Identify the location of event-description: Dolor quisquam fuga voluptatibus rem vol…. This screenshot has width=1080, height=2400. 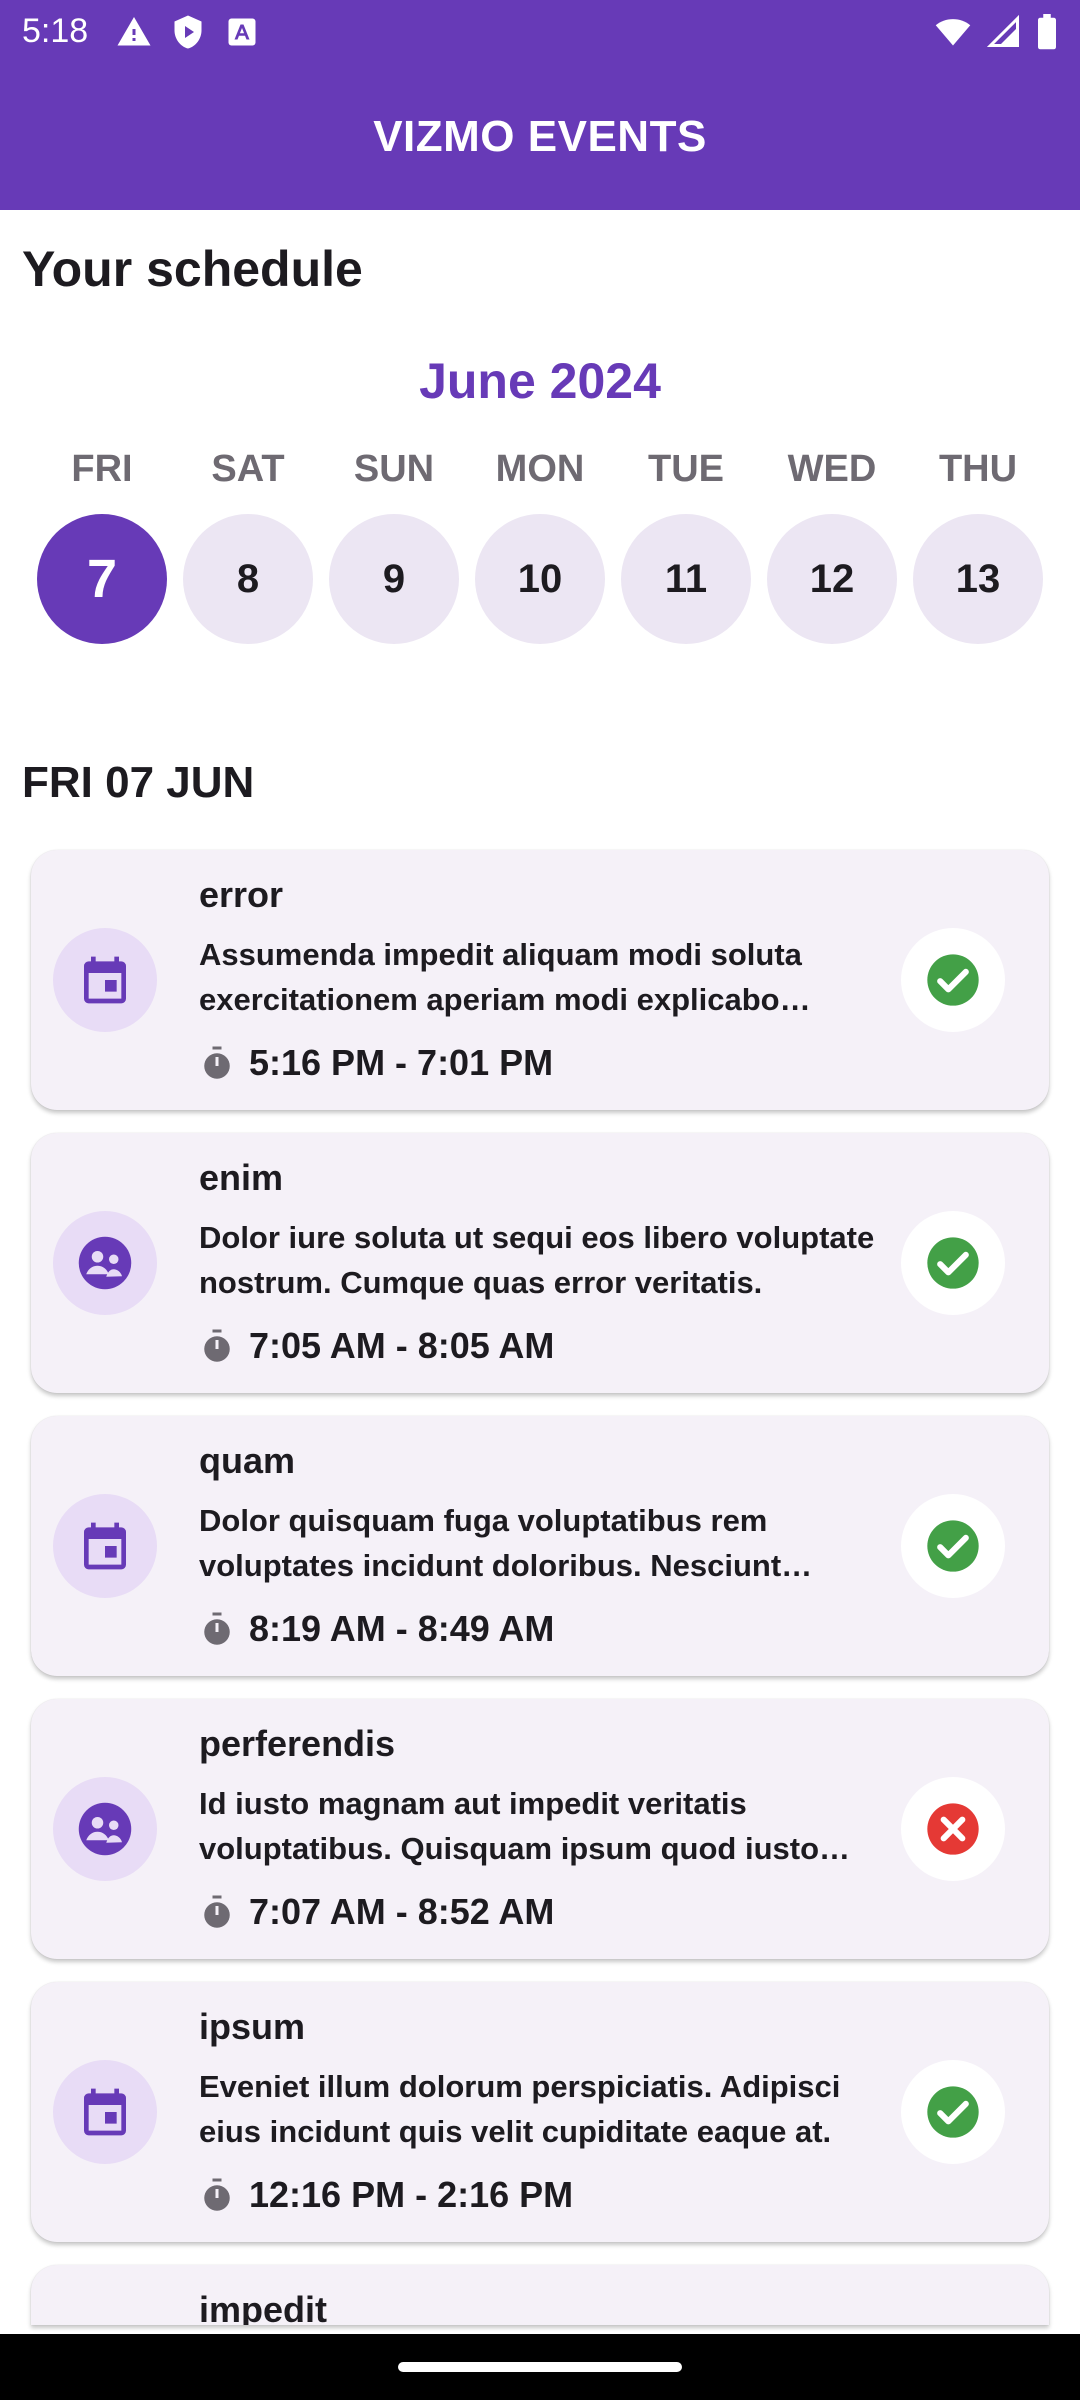
(490, 1543).